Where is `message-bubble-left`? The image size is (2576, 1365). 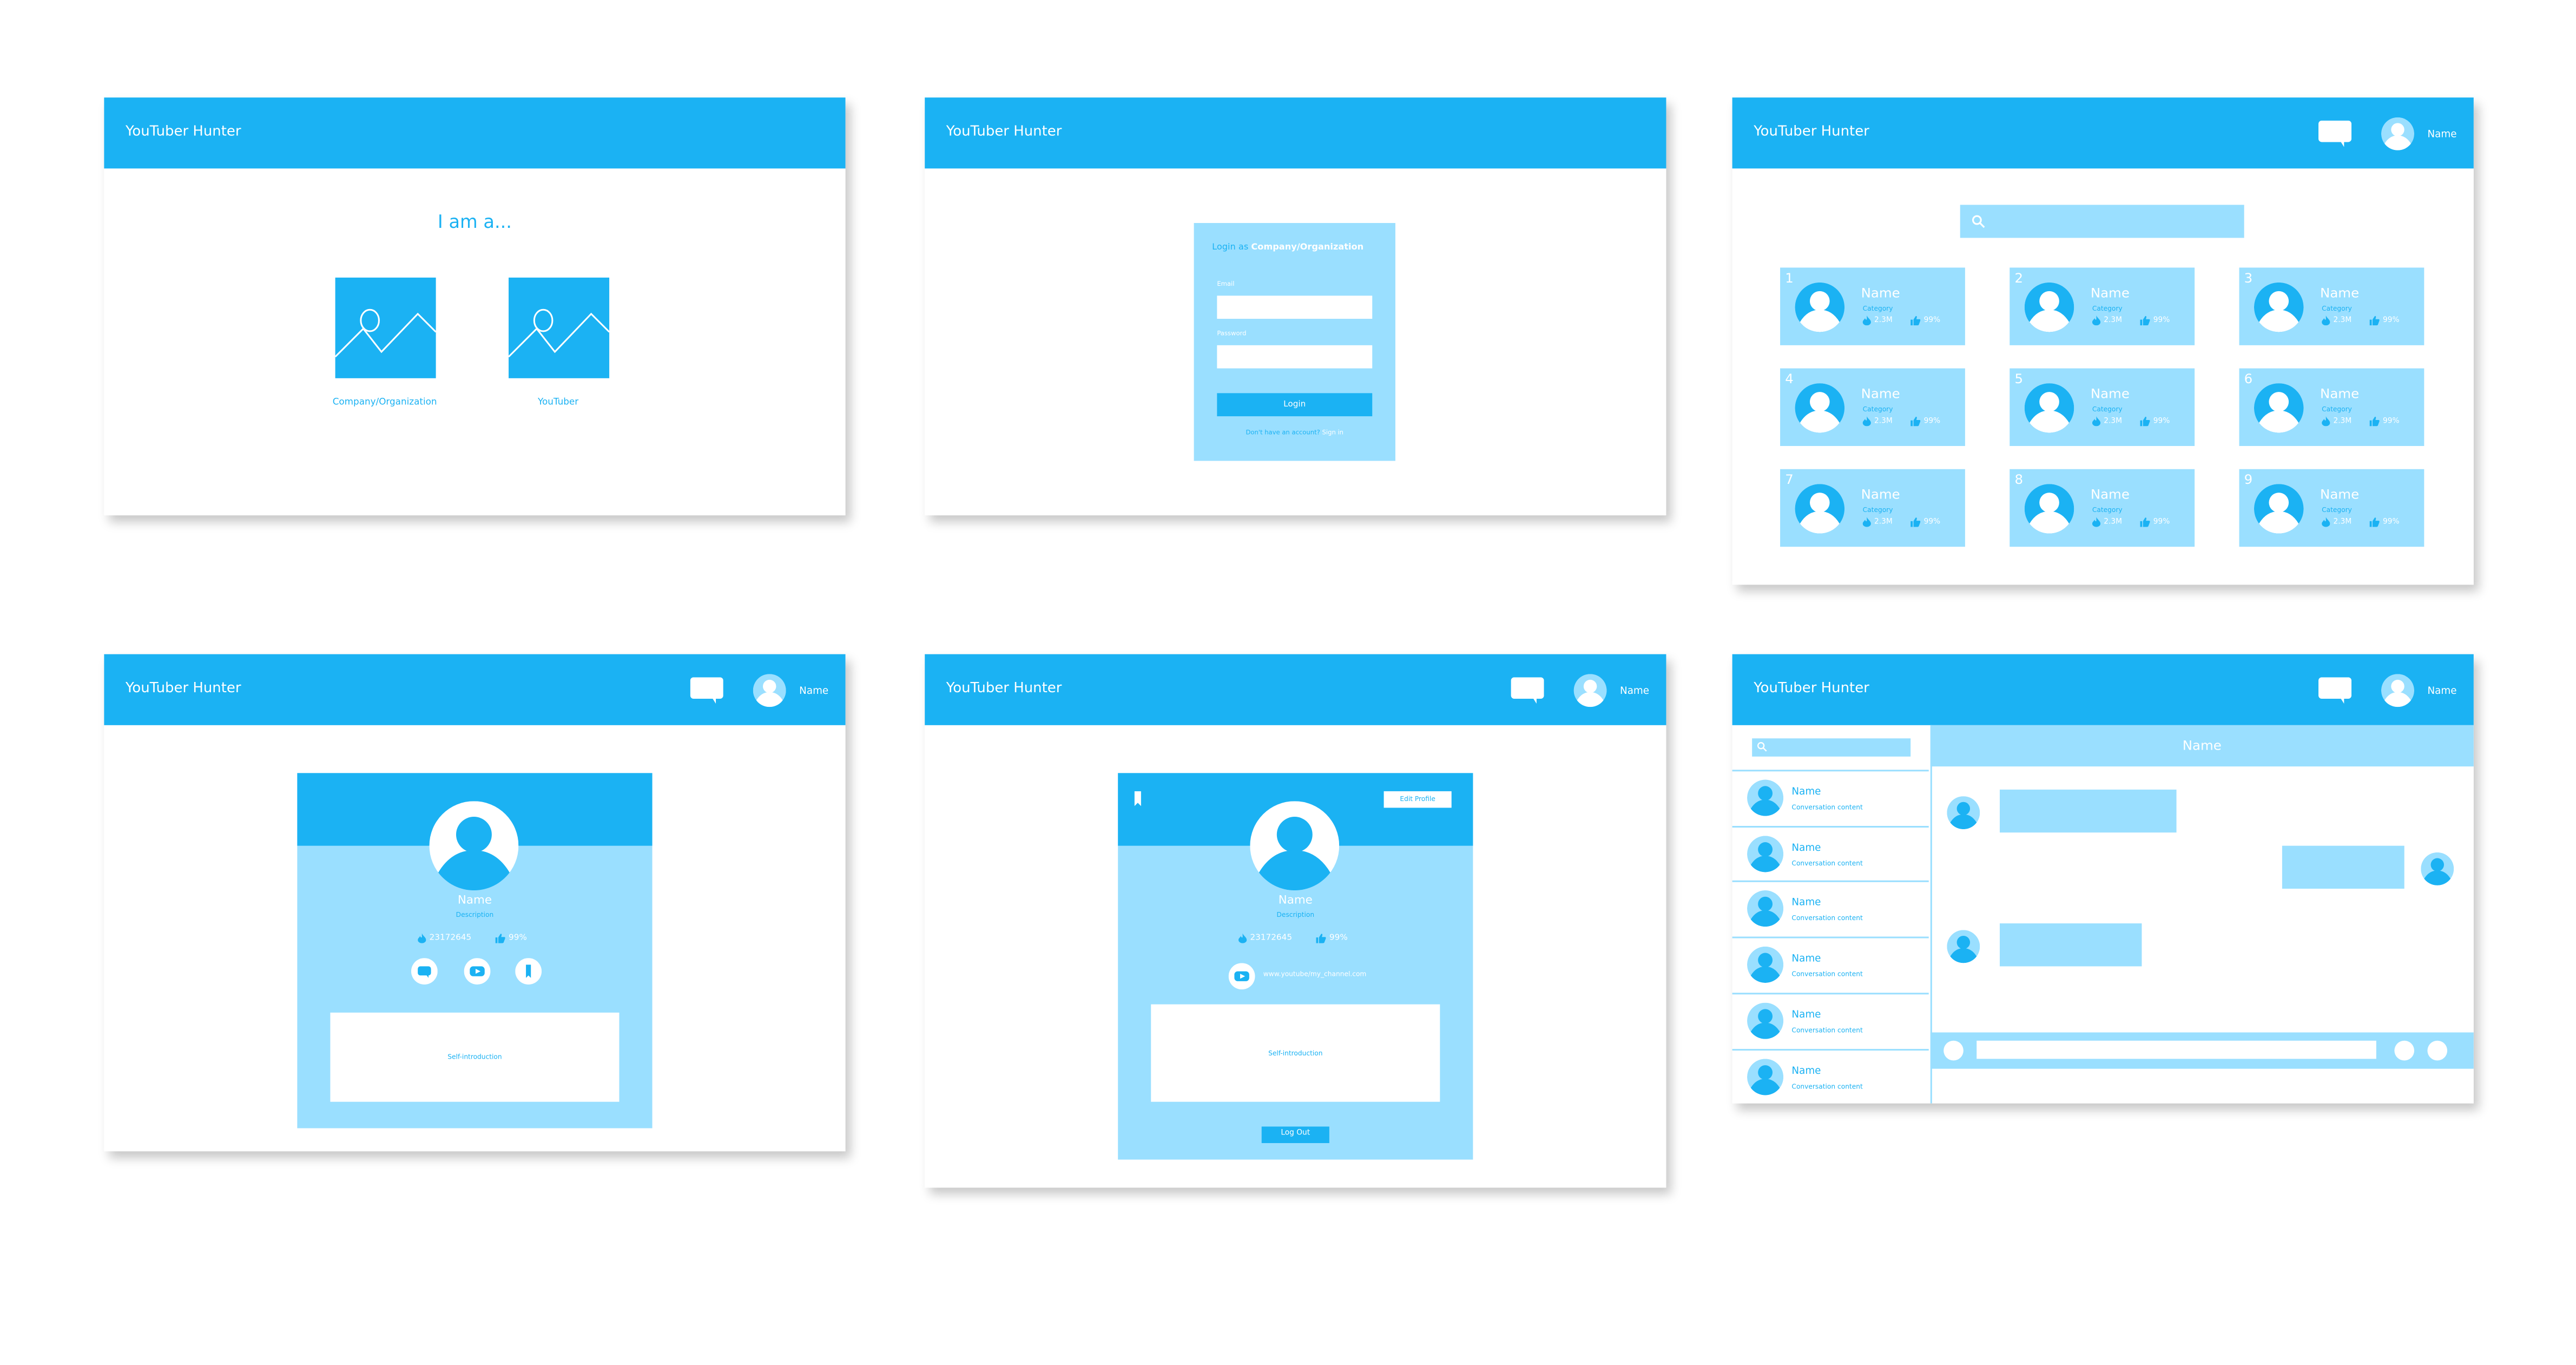
message-bubble-left is located at coordinates (2088, 811).